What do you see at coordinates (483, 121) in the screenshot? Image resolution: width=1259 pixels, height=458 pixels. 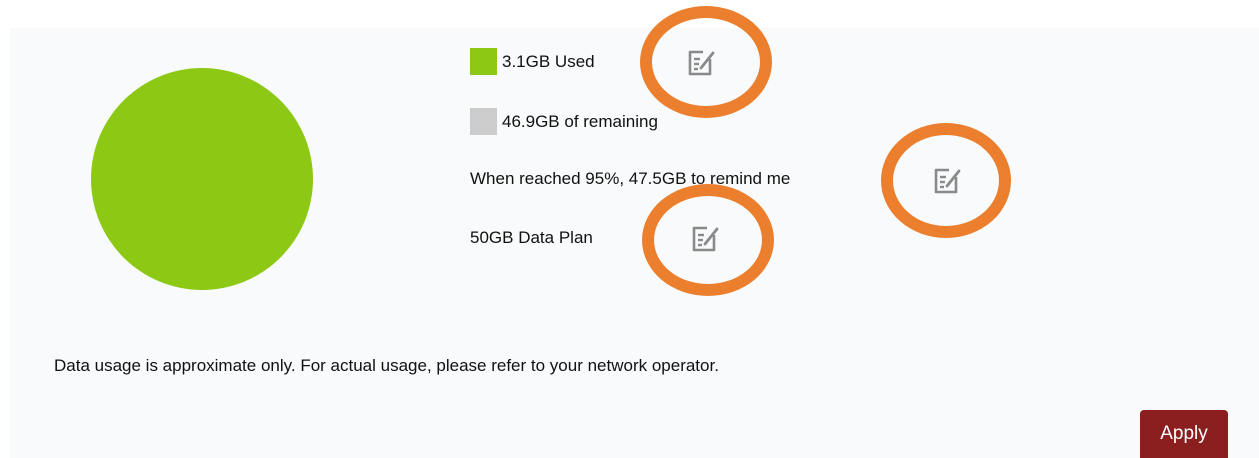 I see `remaining-swatch` at bounding box center [483, 121].